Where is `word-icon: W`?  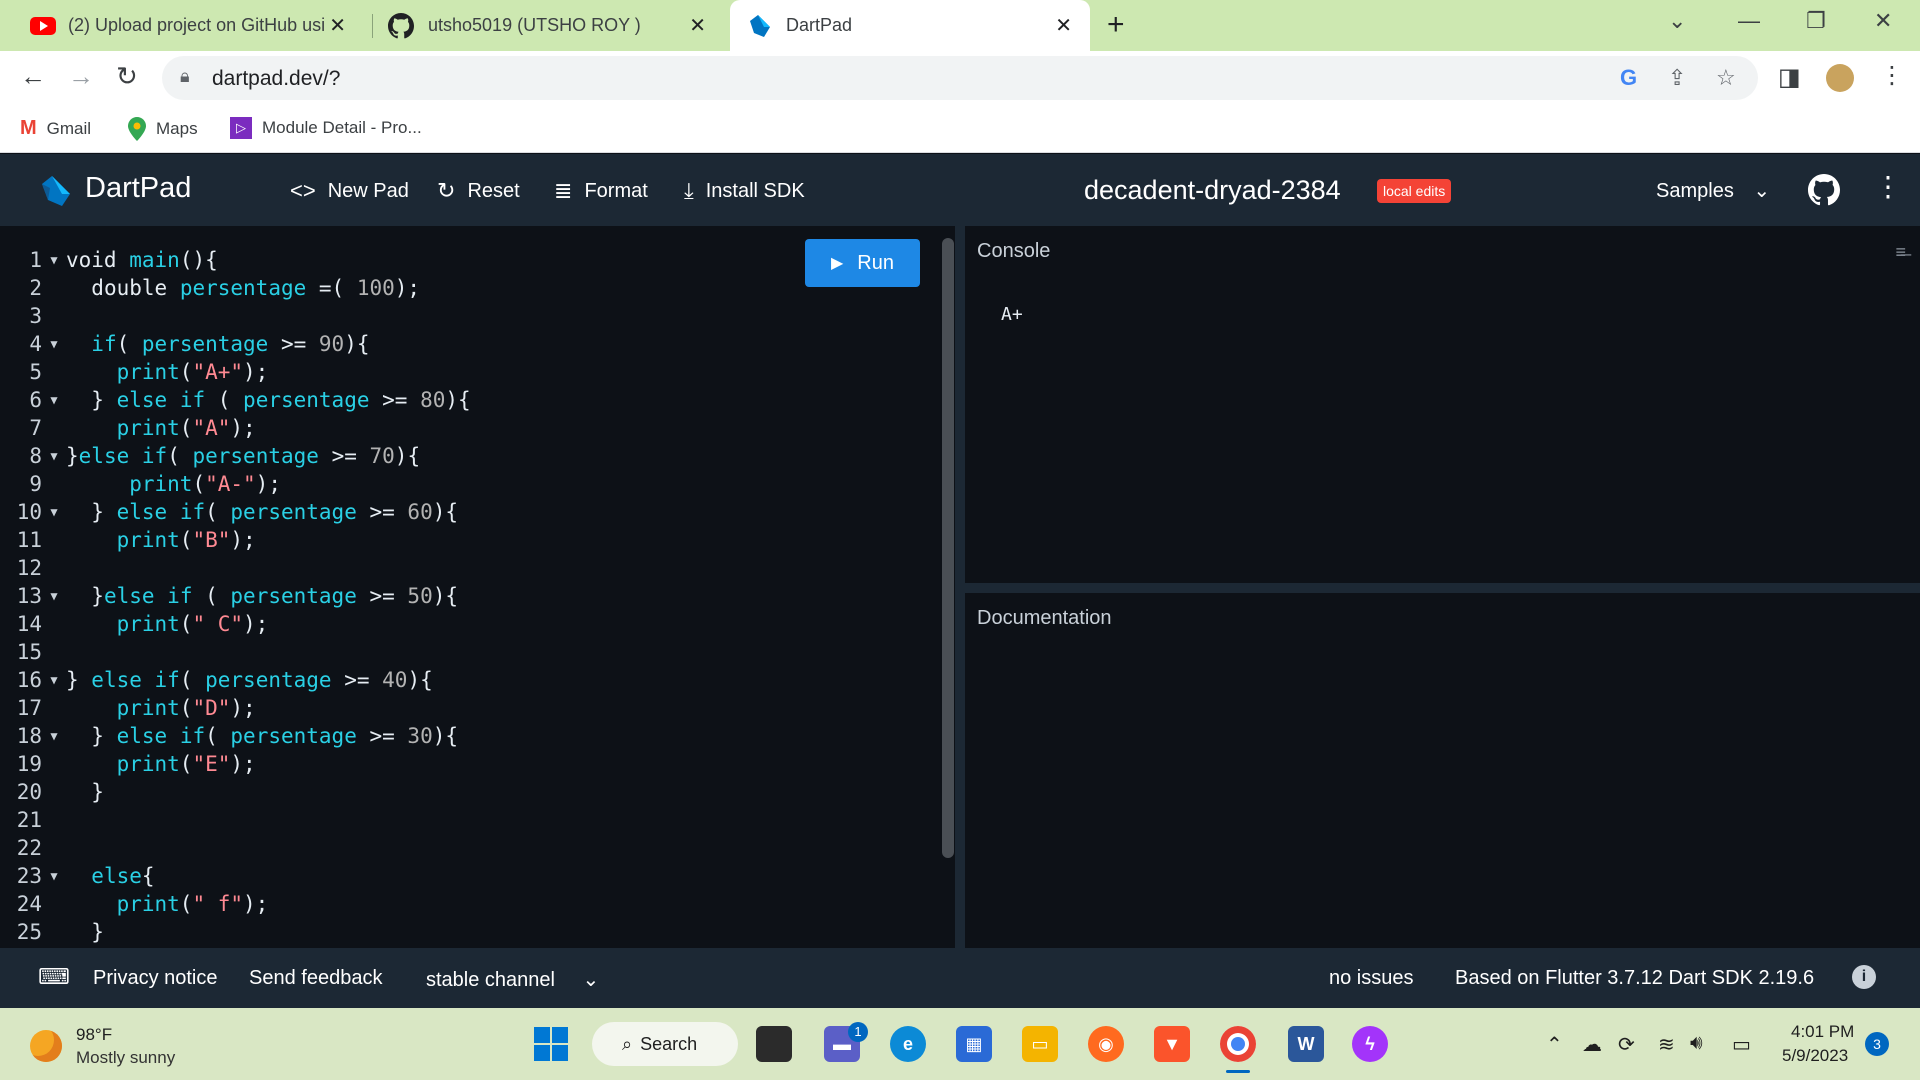 word-icon: W is located at coordinates (1306, 1044).